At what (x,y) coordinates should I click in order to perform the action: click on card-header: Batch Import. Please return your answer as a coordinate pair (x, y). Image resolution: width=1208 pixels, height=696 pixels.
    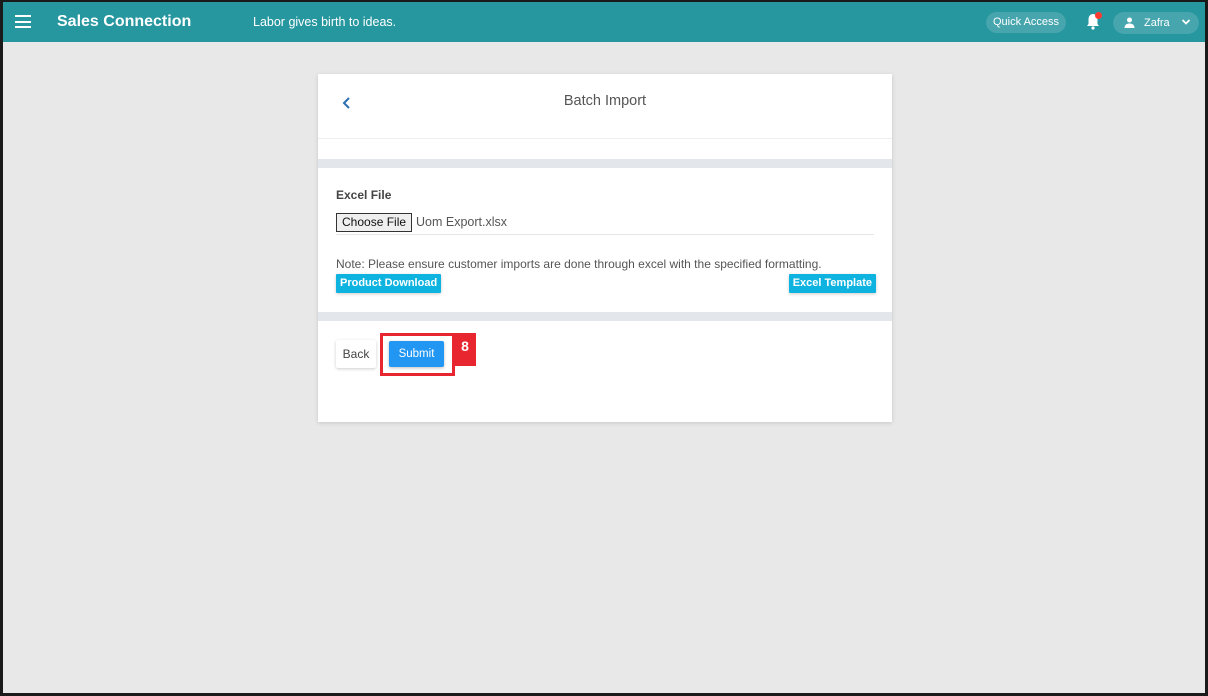
    Looking at the image, I should click on (605, 106).